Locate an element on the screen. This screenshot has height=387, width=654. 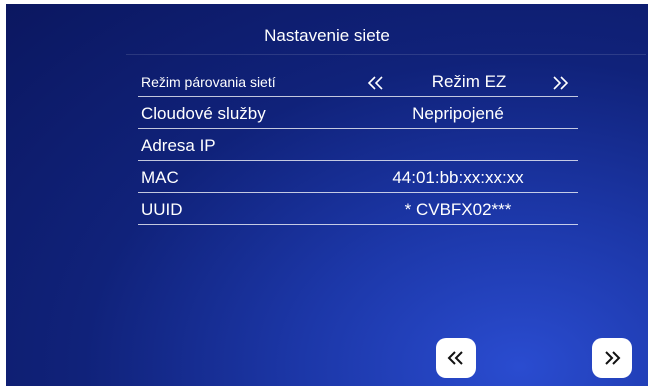
row-cloud-services: Cloudové služby Nepripojené is located at coordinates (358, 112).